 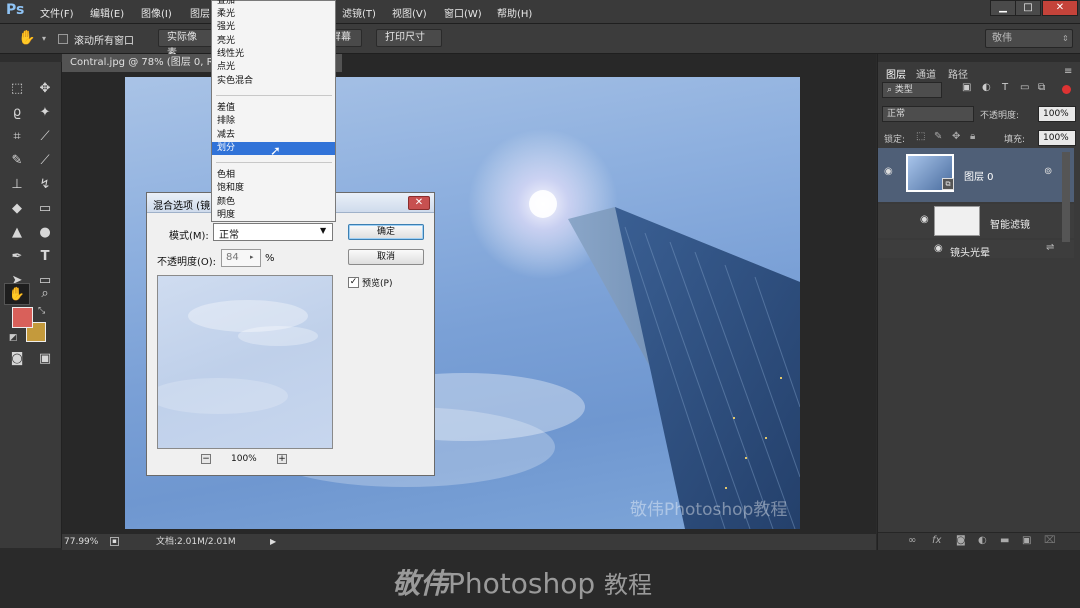 What do you see at coordinates (976, 221) in the screenshot?
I see `smart-filters-row: ◉ 智能滤镜` at bounding box center [976, 221].